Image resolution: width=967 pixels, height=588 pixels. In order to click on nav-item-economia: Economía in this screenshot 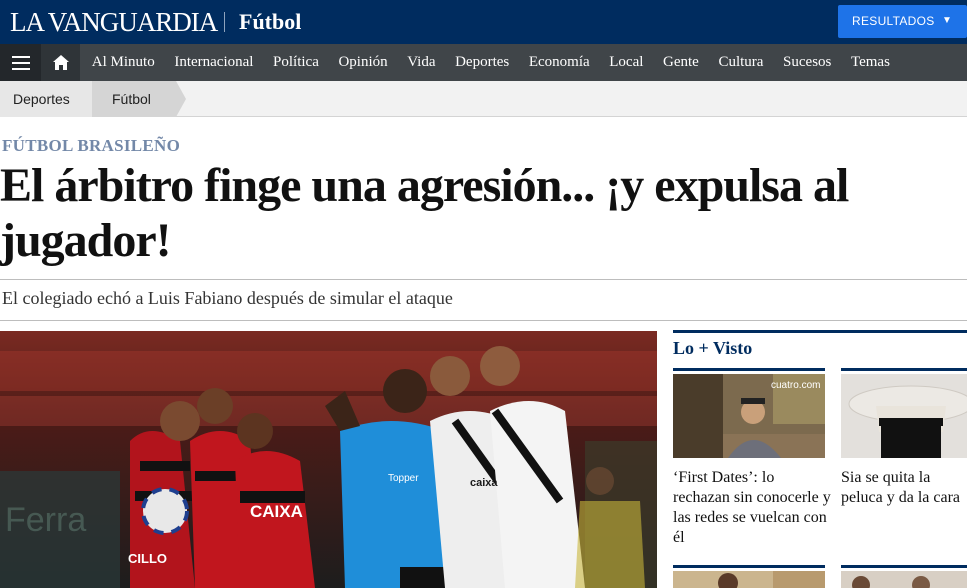, I will do `click(559, 62)`.